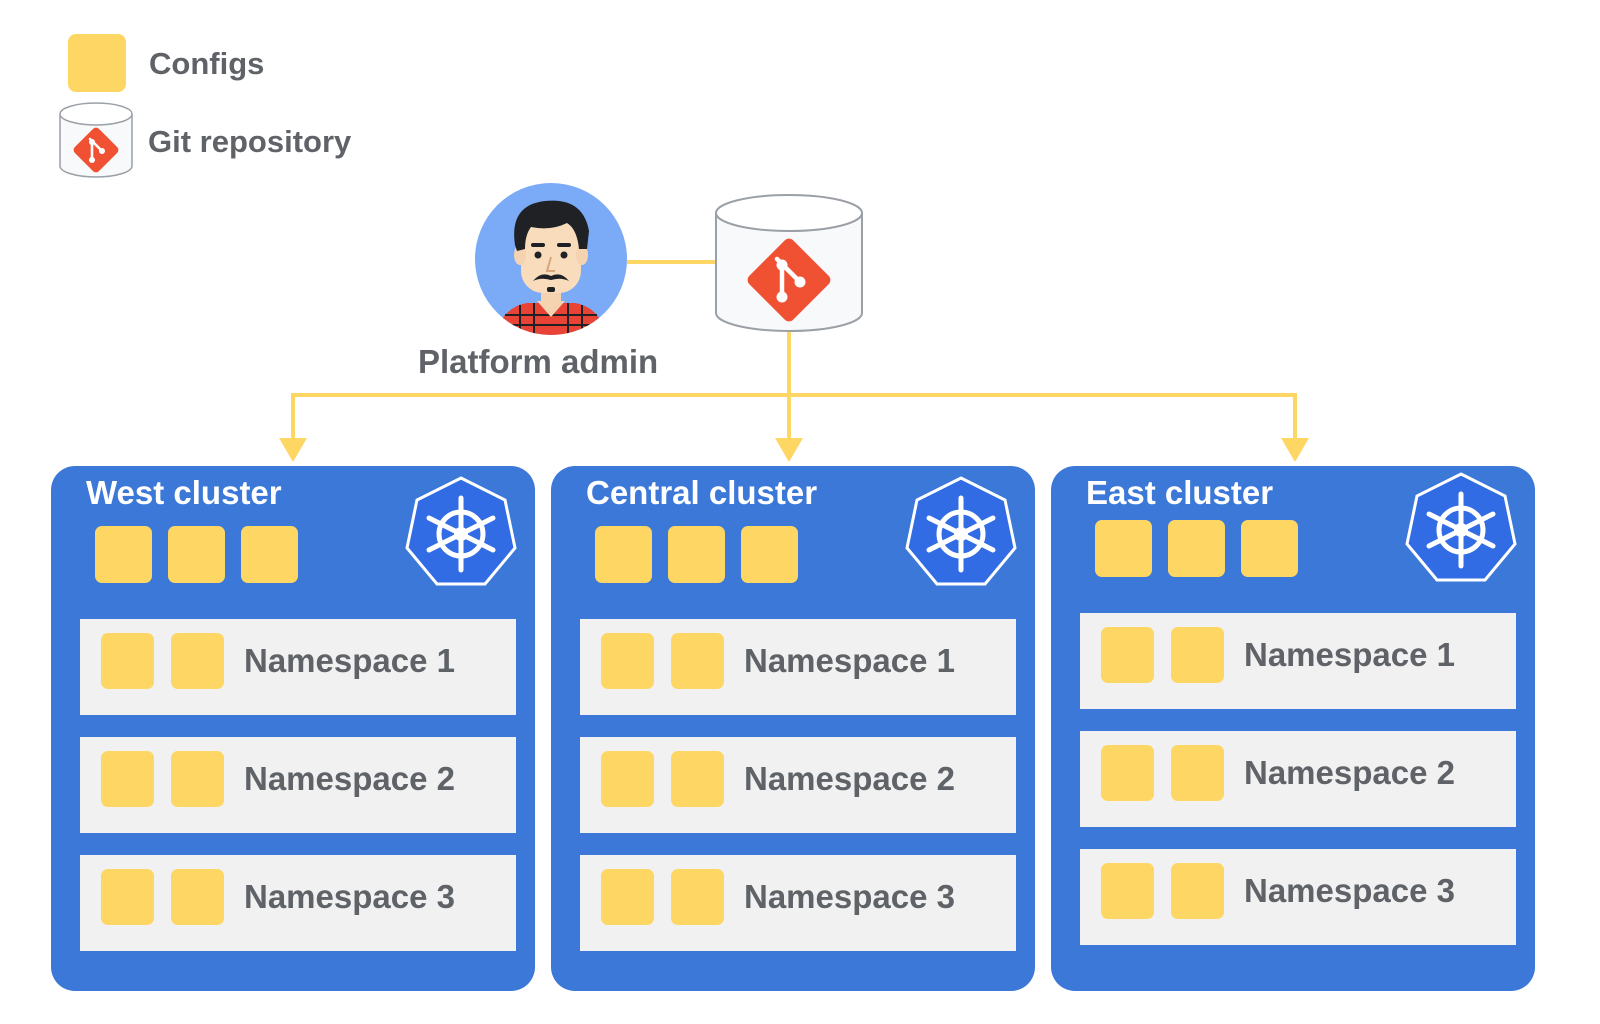 This screenshot has width=1600, height=1024. What do you see at coordinates (1180, 492) in the screenshot?
I see `cluster-title: East cluster` at bounding box center [1180, 492].